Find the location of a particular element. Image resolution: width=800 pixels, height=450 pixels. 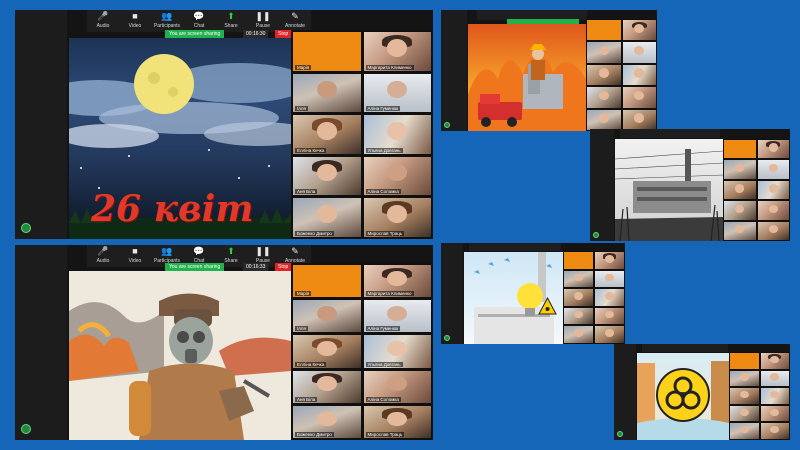

chernobyl-plant-sketch is located at coordinates (669, 195).